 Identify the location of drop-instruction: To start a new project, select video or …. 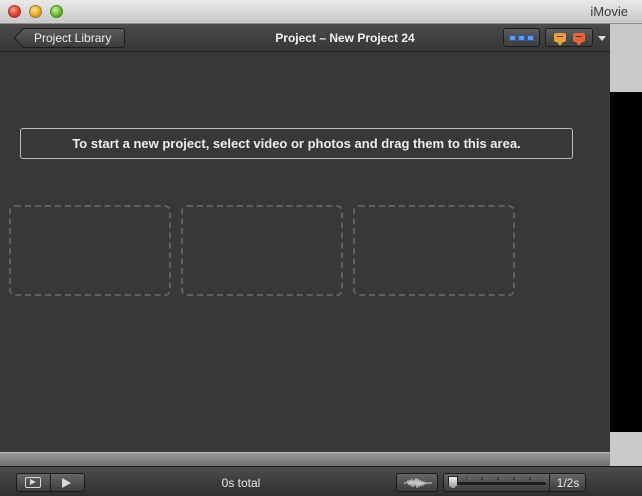
(296, 143).